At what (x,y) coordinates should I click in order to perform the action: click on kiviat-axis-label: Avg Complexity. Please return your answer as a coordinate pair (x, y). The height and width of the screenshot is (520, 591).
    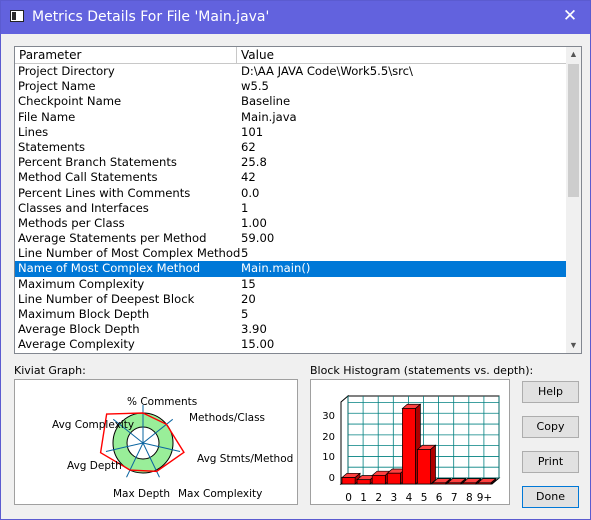
    Looking at the image, I should click on (93, 425).